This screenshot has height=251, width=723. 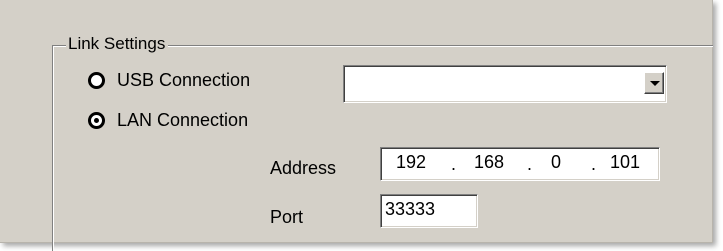 I want to click on ip-address-field: 192 . 168 . 0 . 101, so click(x=520, y=164).